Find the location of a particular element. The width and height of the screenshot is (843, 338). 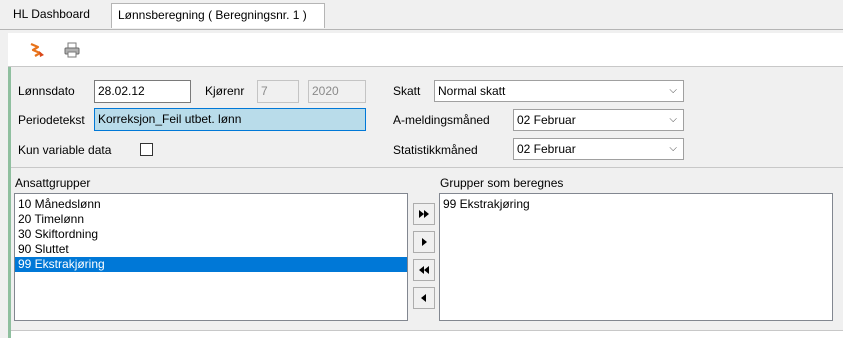

kjorenr-input: 7 is located at coordinates (278, 91).